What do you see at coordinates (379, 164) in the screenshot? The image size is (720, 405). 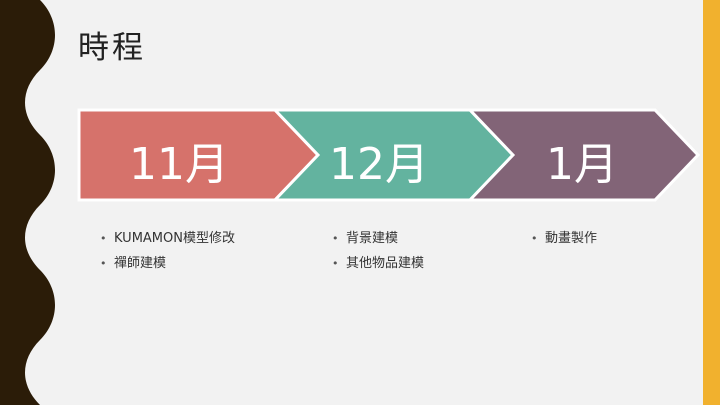 I see `stage-2-label: 12月` at bounding box center [379, 164].